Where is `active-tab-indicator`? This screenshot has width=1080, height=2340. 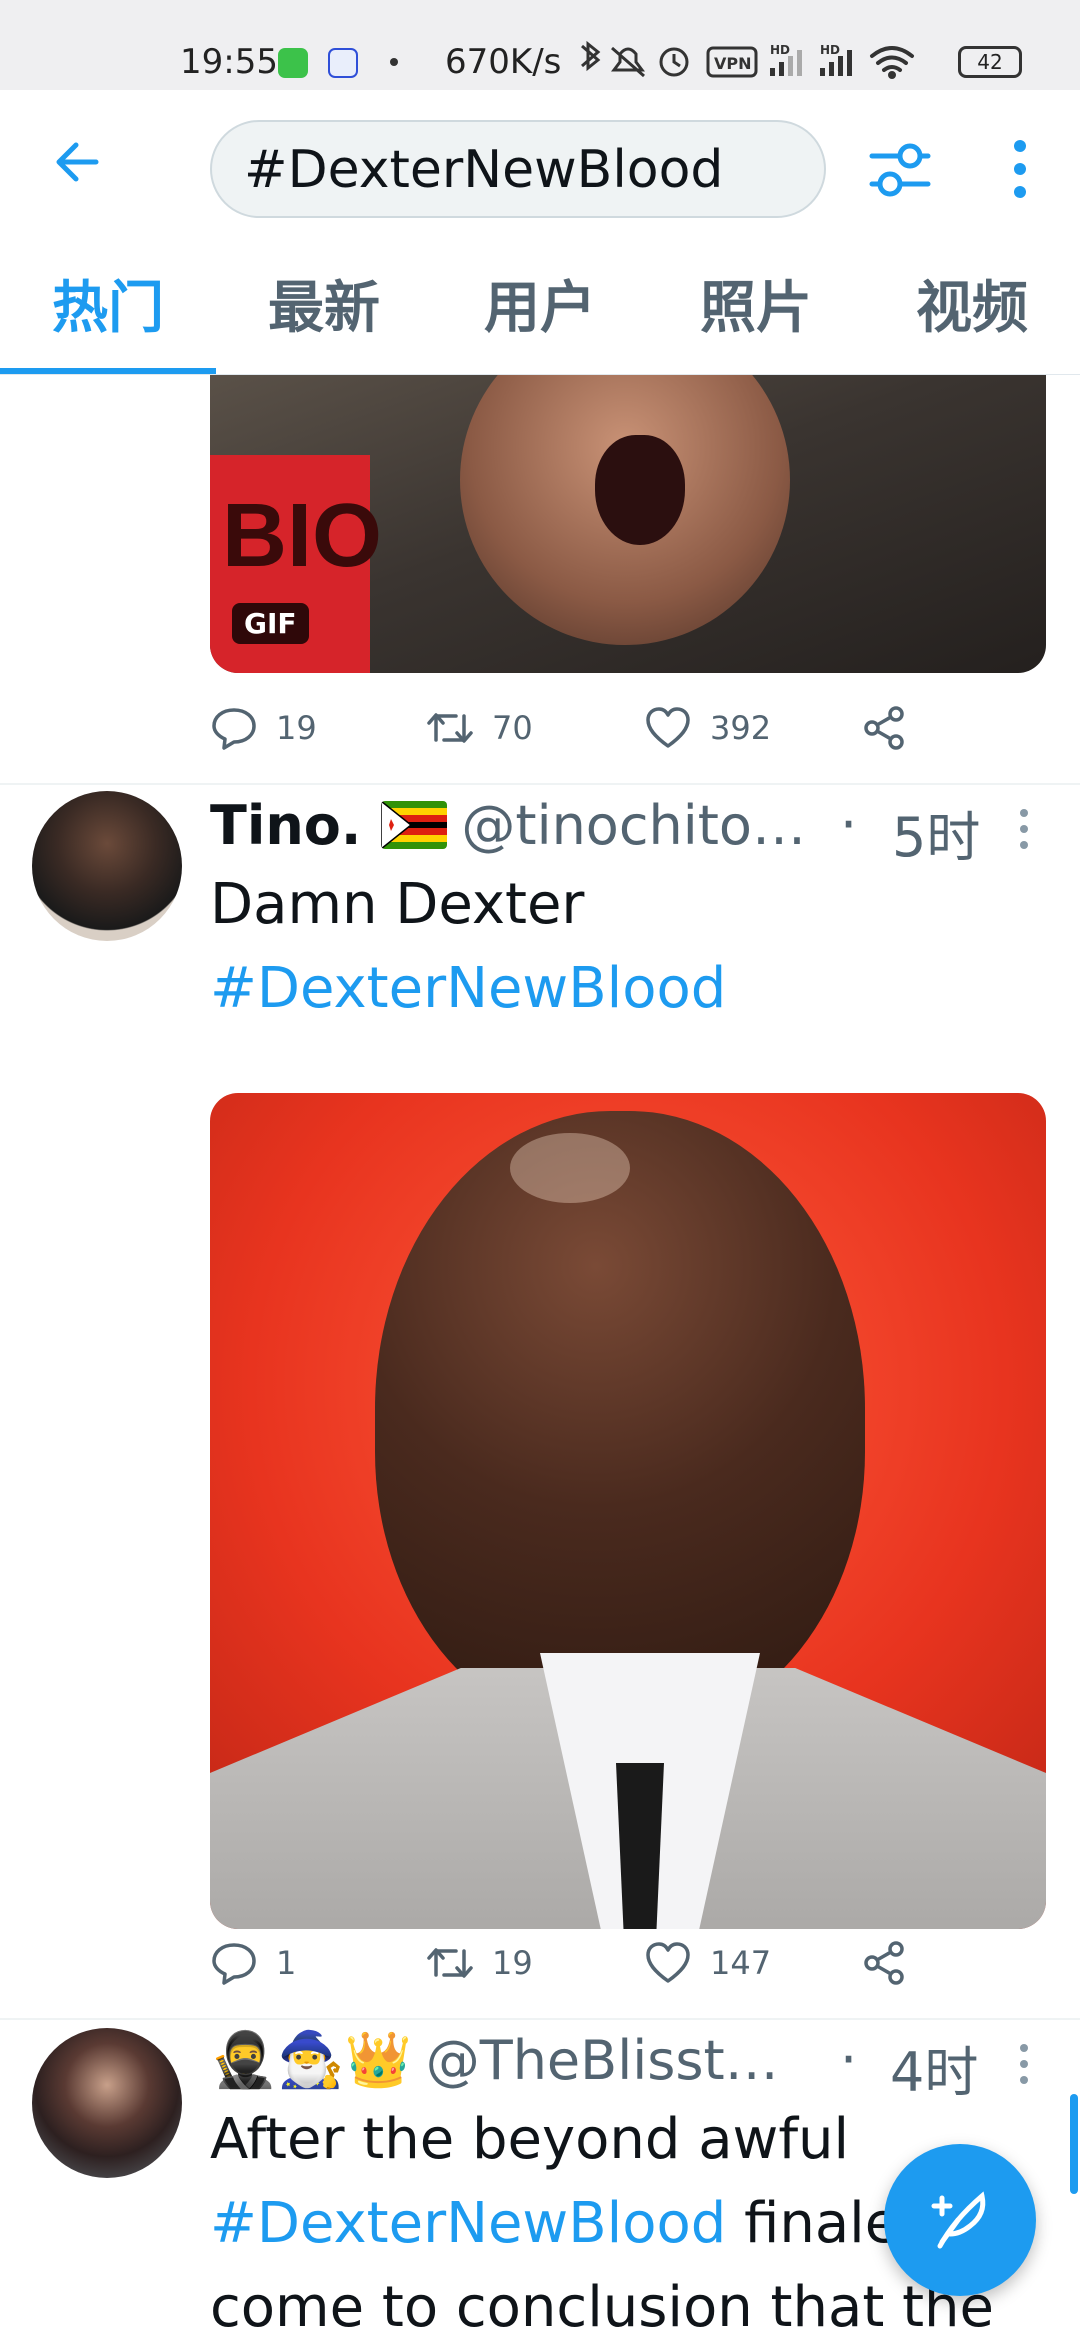 active-tab-indicator is located at coordinates (108, 371).